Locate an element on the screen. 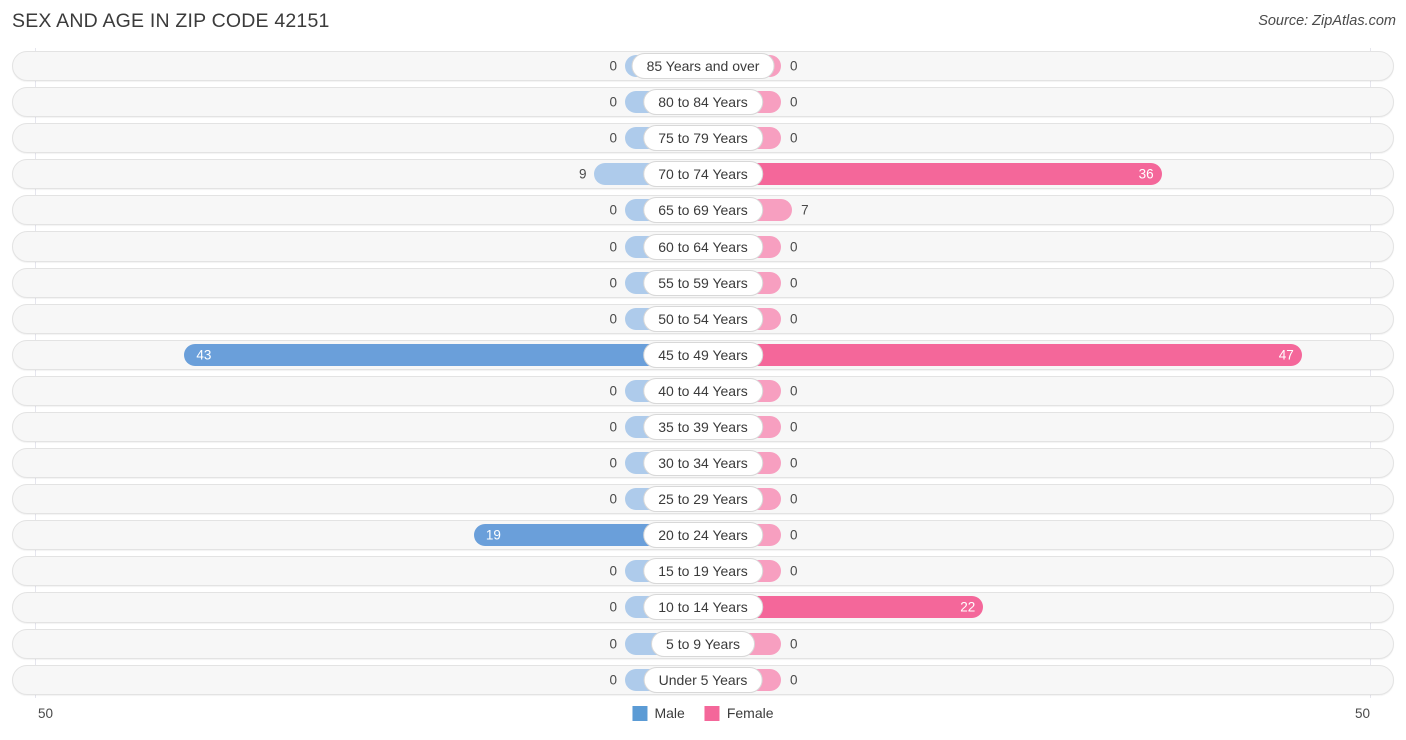  category-label: 40 to 44 Years is located at coordinates (703, 390).